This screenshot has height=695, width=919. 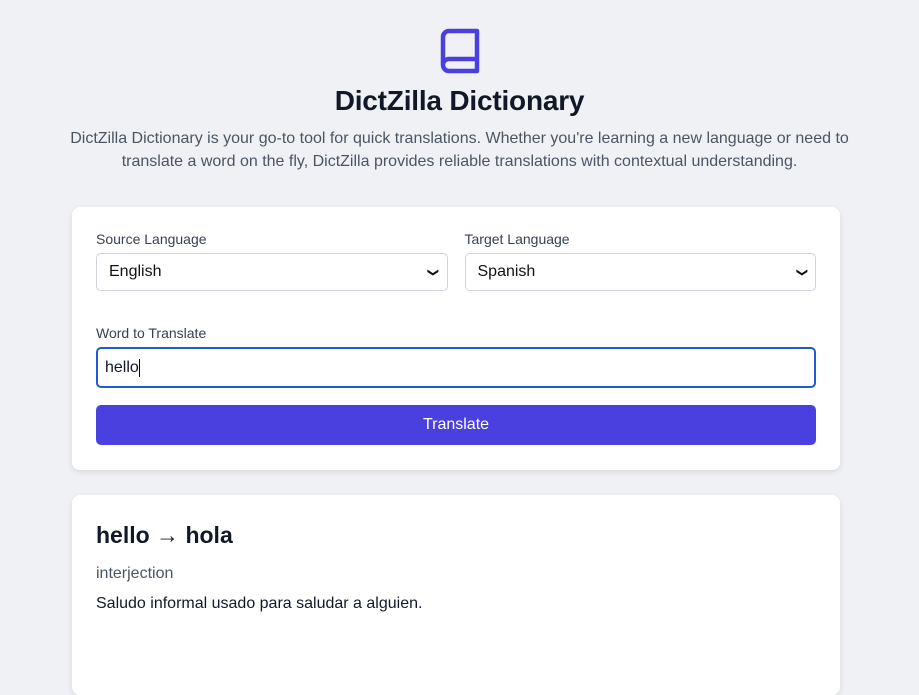 I want to click on result-heading: hello → hola, so click(x=164, y=535).